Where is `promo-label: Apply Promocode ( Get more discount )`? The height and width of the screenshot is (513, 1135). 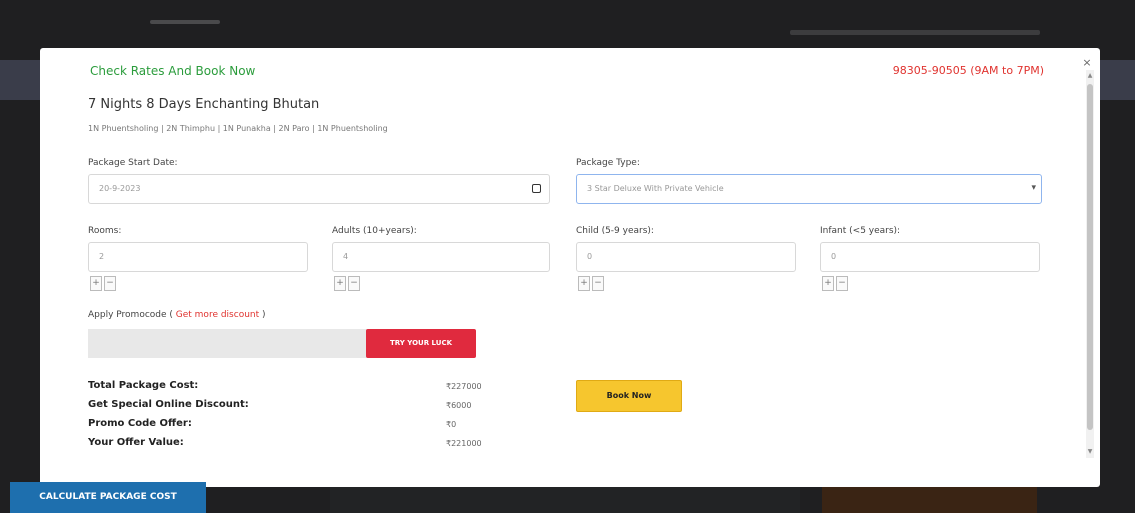 promo-label: Apply Promocode ( Get more discount ) is located at coordinates (177, 315).